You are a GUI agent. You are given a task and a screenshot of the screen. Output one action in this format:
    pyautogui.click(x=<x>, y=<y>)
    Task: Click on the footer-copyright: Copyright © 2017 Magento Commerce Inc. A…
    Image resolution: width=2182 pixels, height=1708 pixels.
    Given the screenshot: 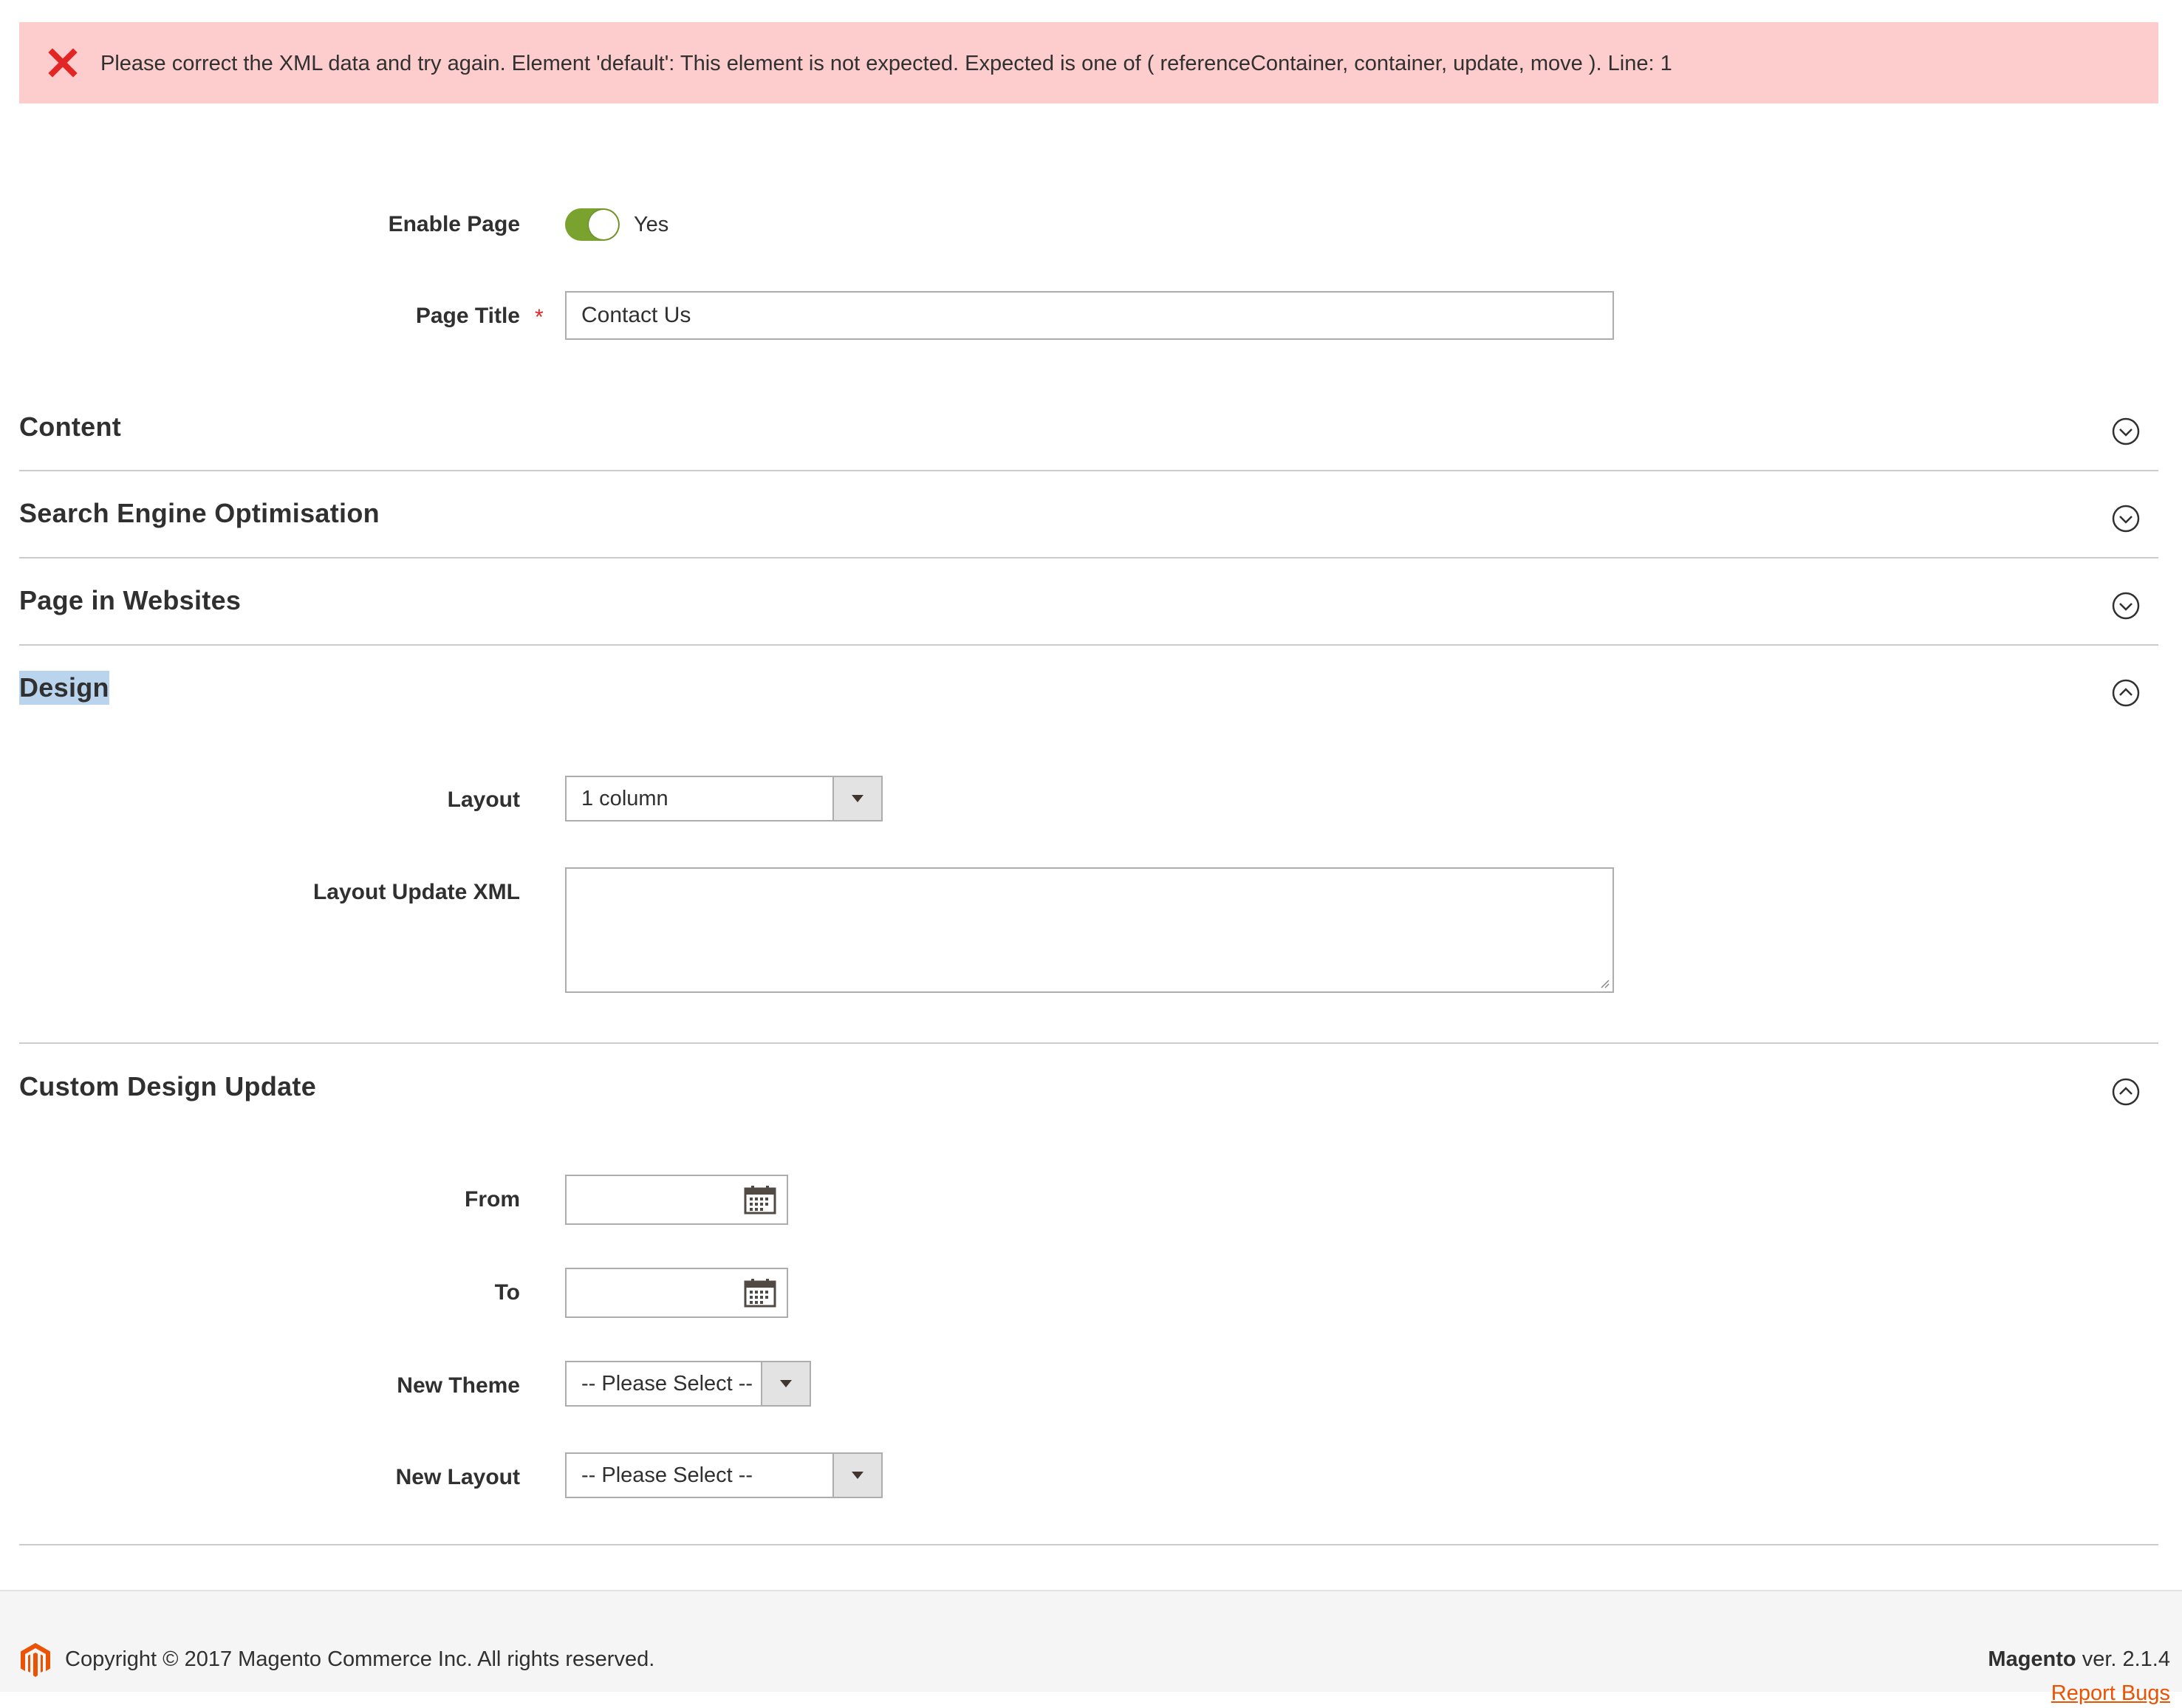 What is the action you would take?
    pyautogui.click(x=360, y=1659)
    